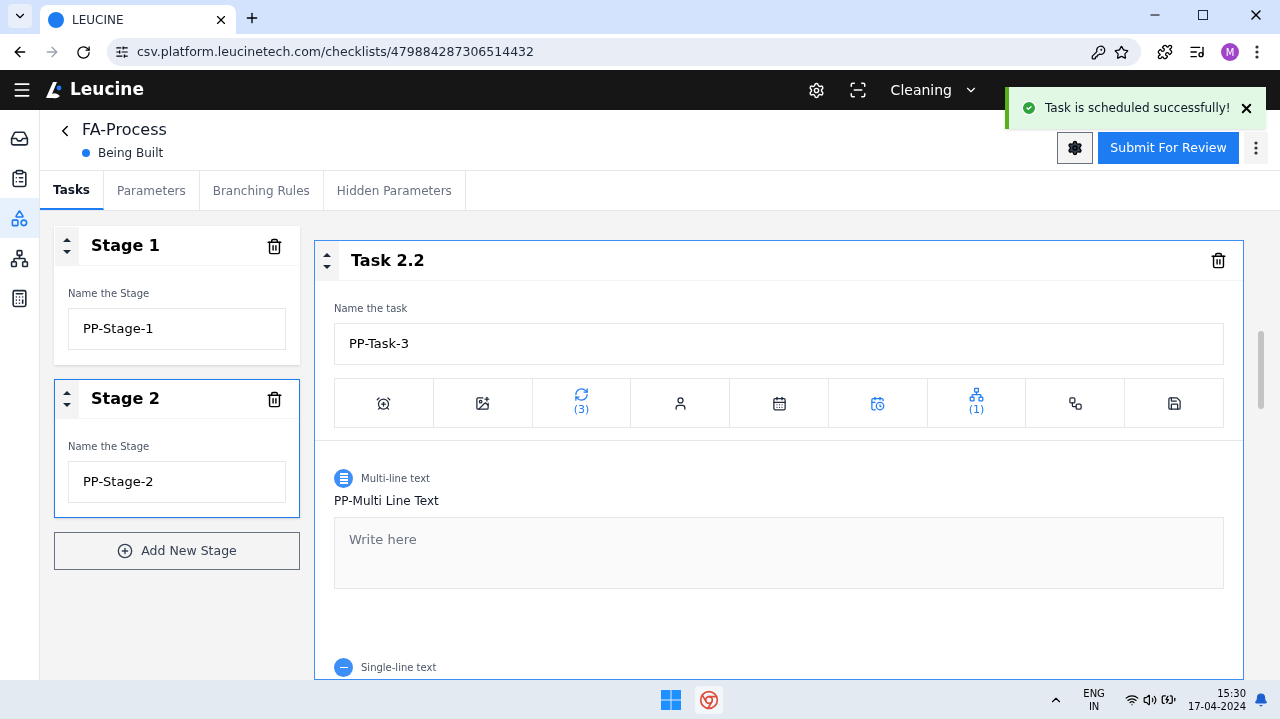 The height and width of the screenshot is (719, 1280). Describe the element at coordinates (22, 90) in the screenshot. I see `menu-icon` at that location.